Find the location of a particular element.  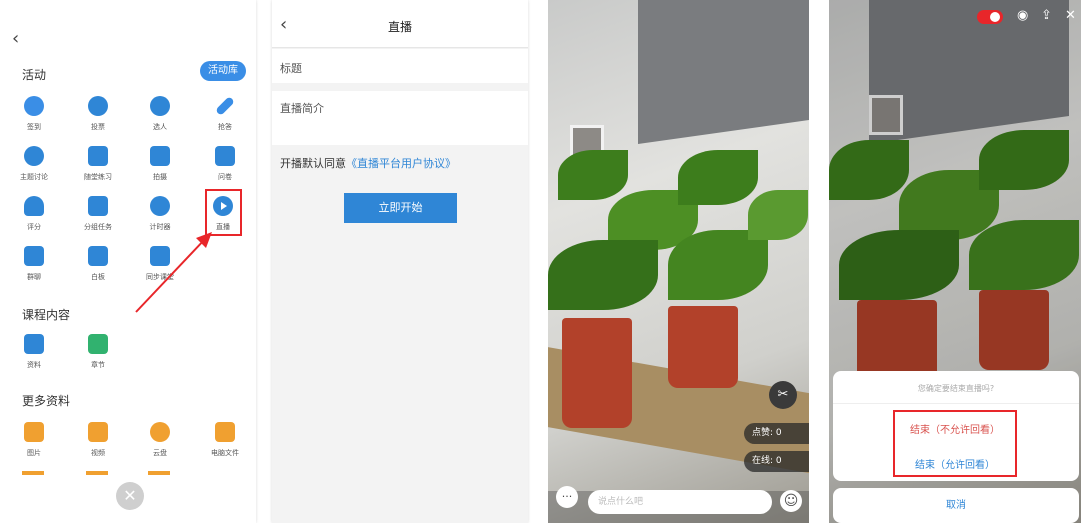

course-label: 资料 is located at coordinates (34, 365).